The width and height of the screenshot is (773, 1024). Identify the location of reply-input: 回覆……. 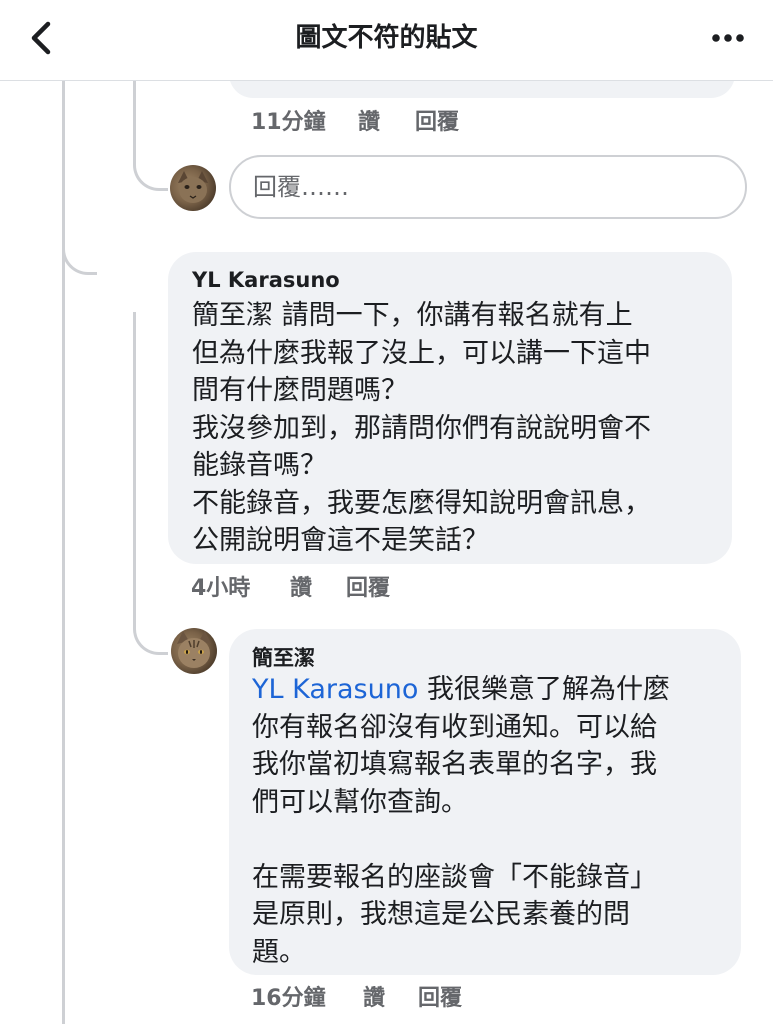
(488, 187).